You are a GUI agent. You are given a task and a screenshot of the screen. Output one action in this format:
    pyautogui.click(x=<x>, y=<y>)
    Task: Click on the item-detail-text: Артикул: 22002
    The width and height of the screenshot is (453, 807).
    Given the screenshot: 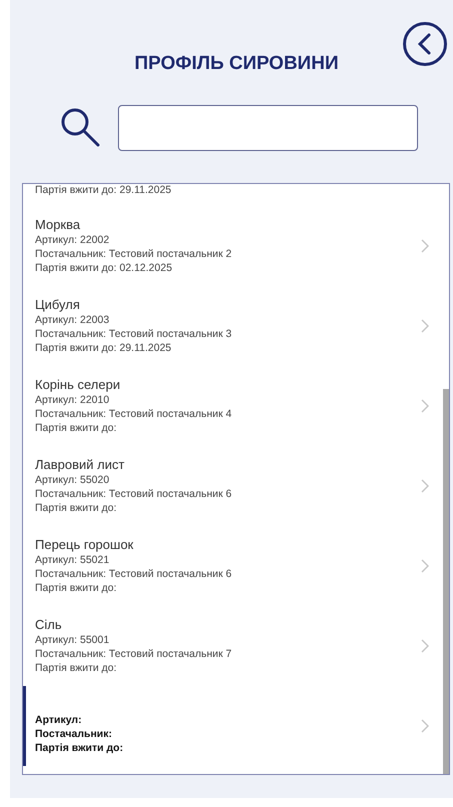 What is the action you would take?
    pyautogui.click(x=72, y=240)
    